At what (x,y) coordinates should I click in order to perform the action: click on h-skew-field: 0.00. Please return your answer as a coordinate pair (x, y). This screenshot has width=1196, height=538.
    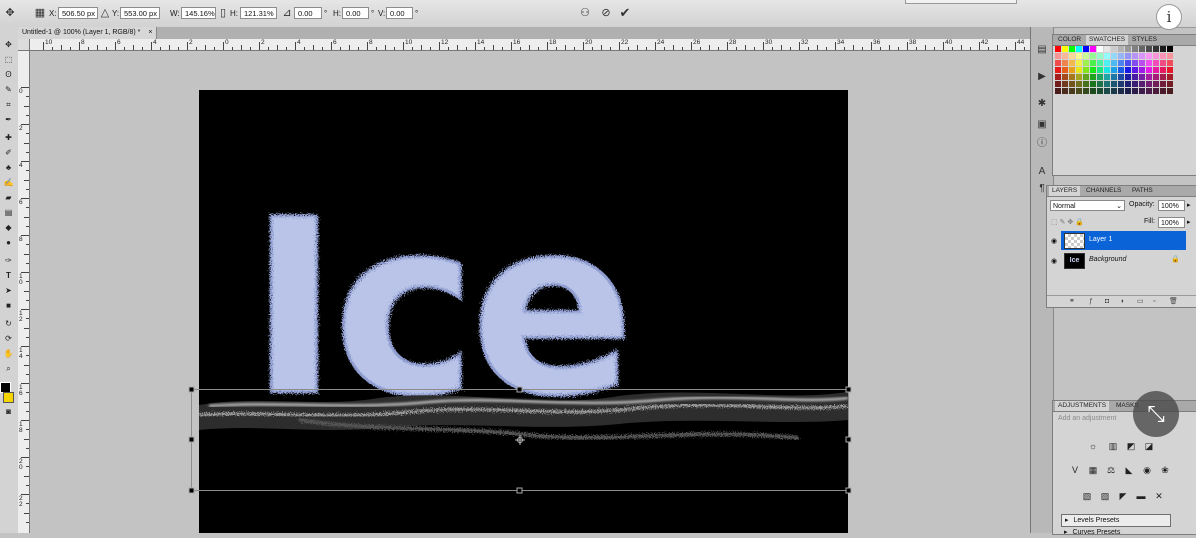
    Looking at the image, I should click on (355, 13).